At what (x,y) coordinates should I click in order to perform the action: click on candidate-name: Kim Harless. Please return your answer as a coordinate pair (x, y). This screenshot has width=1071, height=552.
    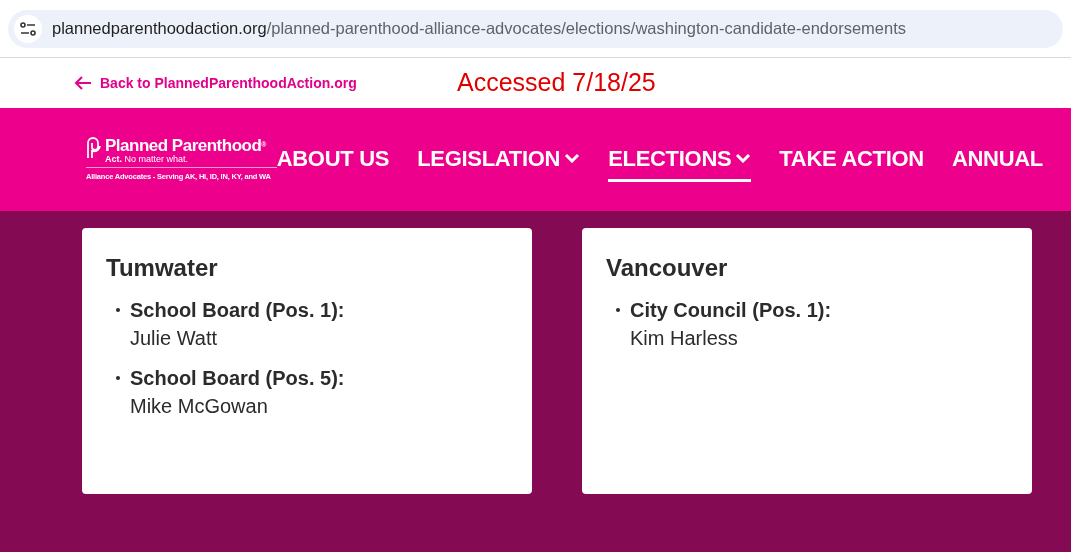
    Looking at the image, I should click on (684, 338).